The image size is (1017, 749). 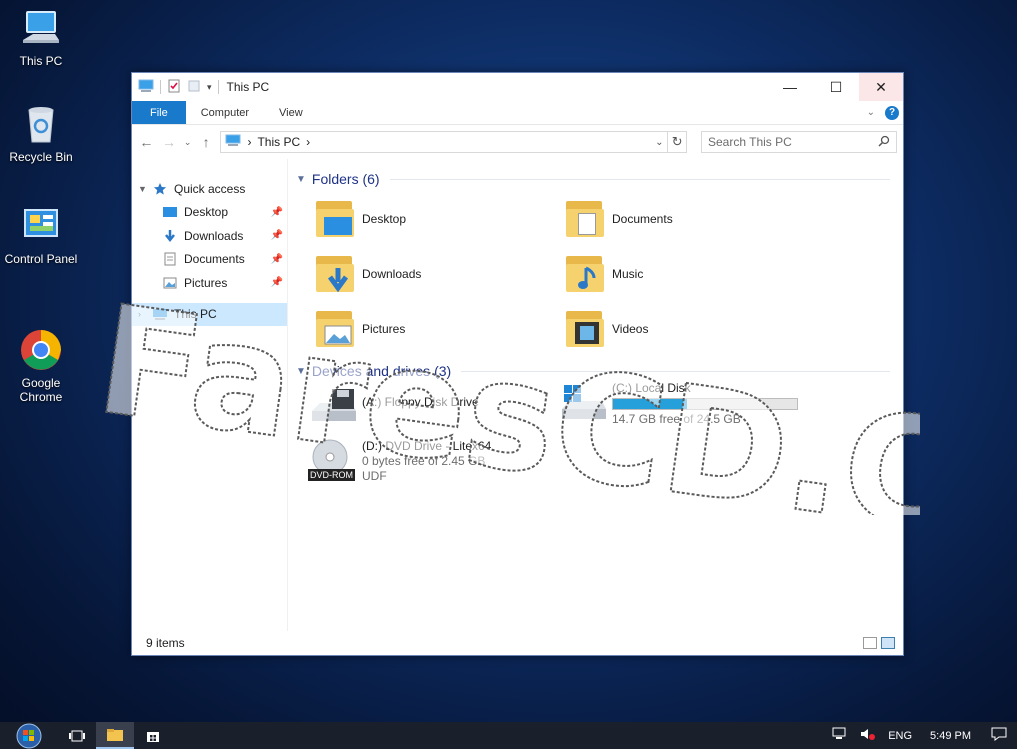 I want to click on taskbar-file-explorer, so click(x=115, y=735).